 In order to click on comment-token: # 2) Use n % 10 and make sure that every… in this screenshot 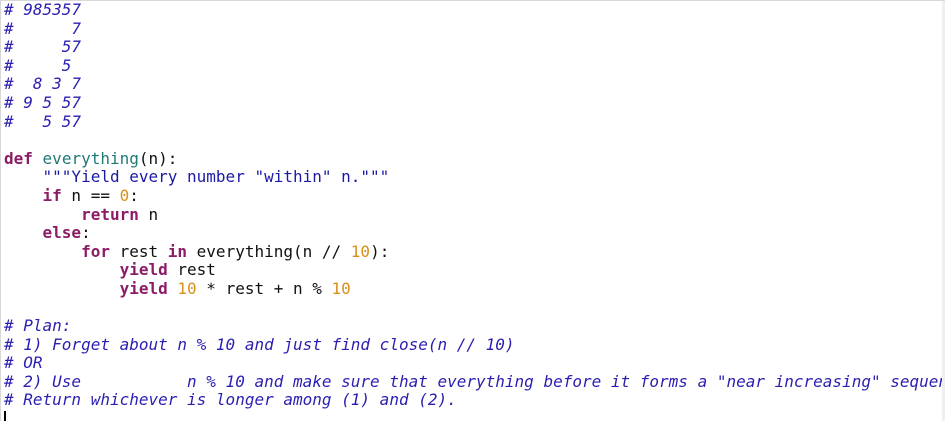, I will do `click(474, 381)`.